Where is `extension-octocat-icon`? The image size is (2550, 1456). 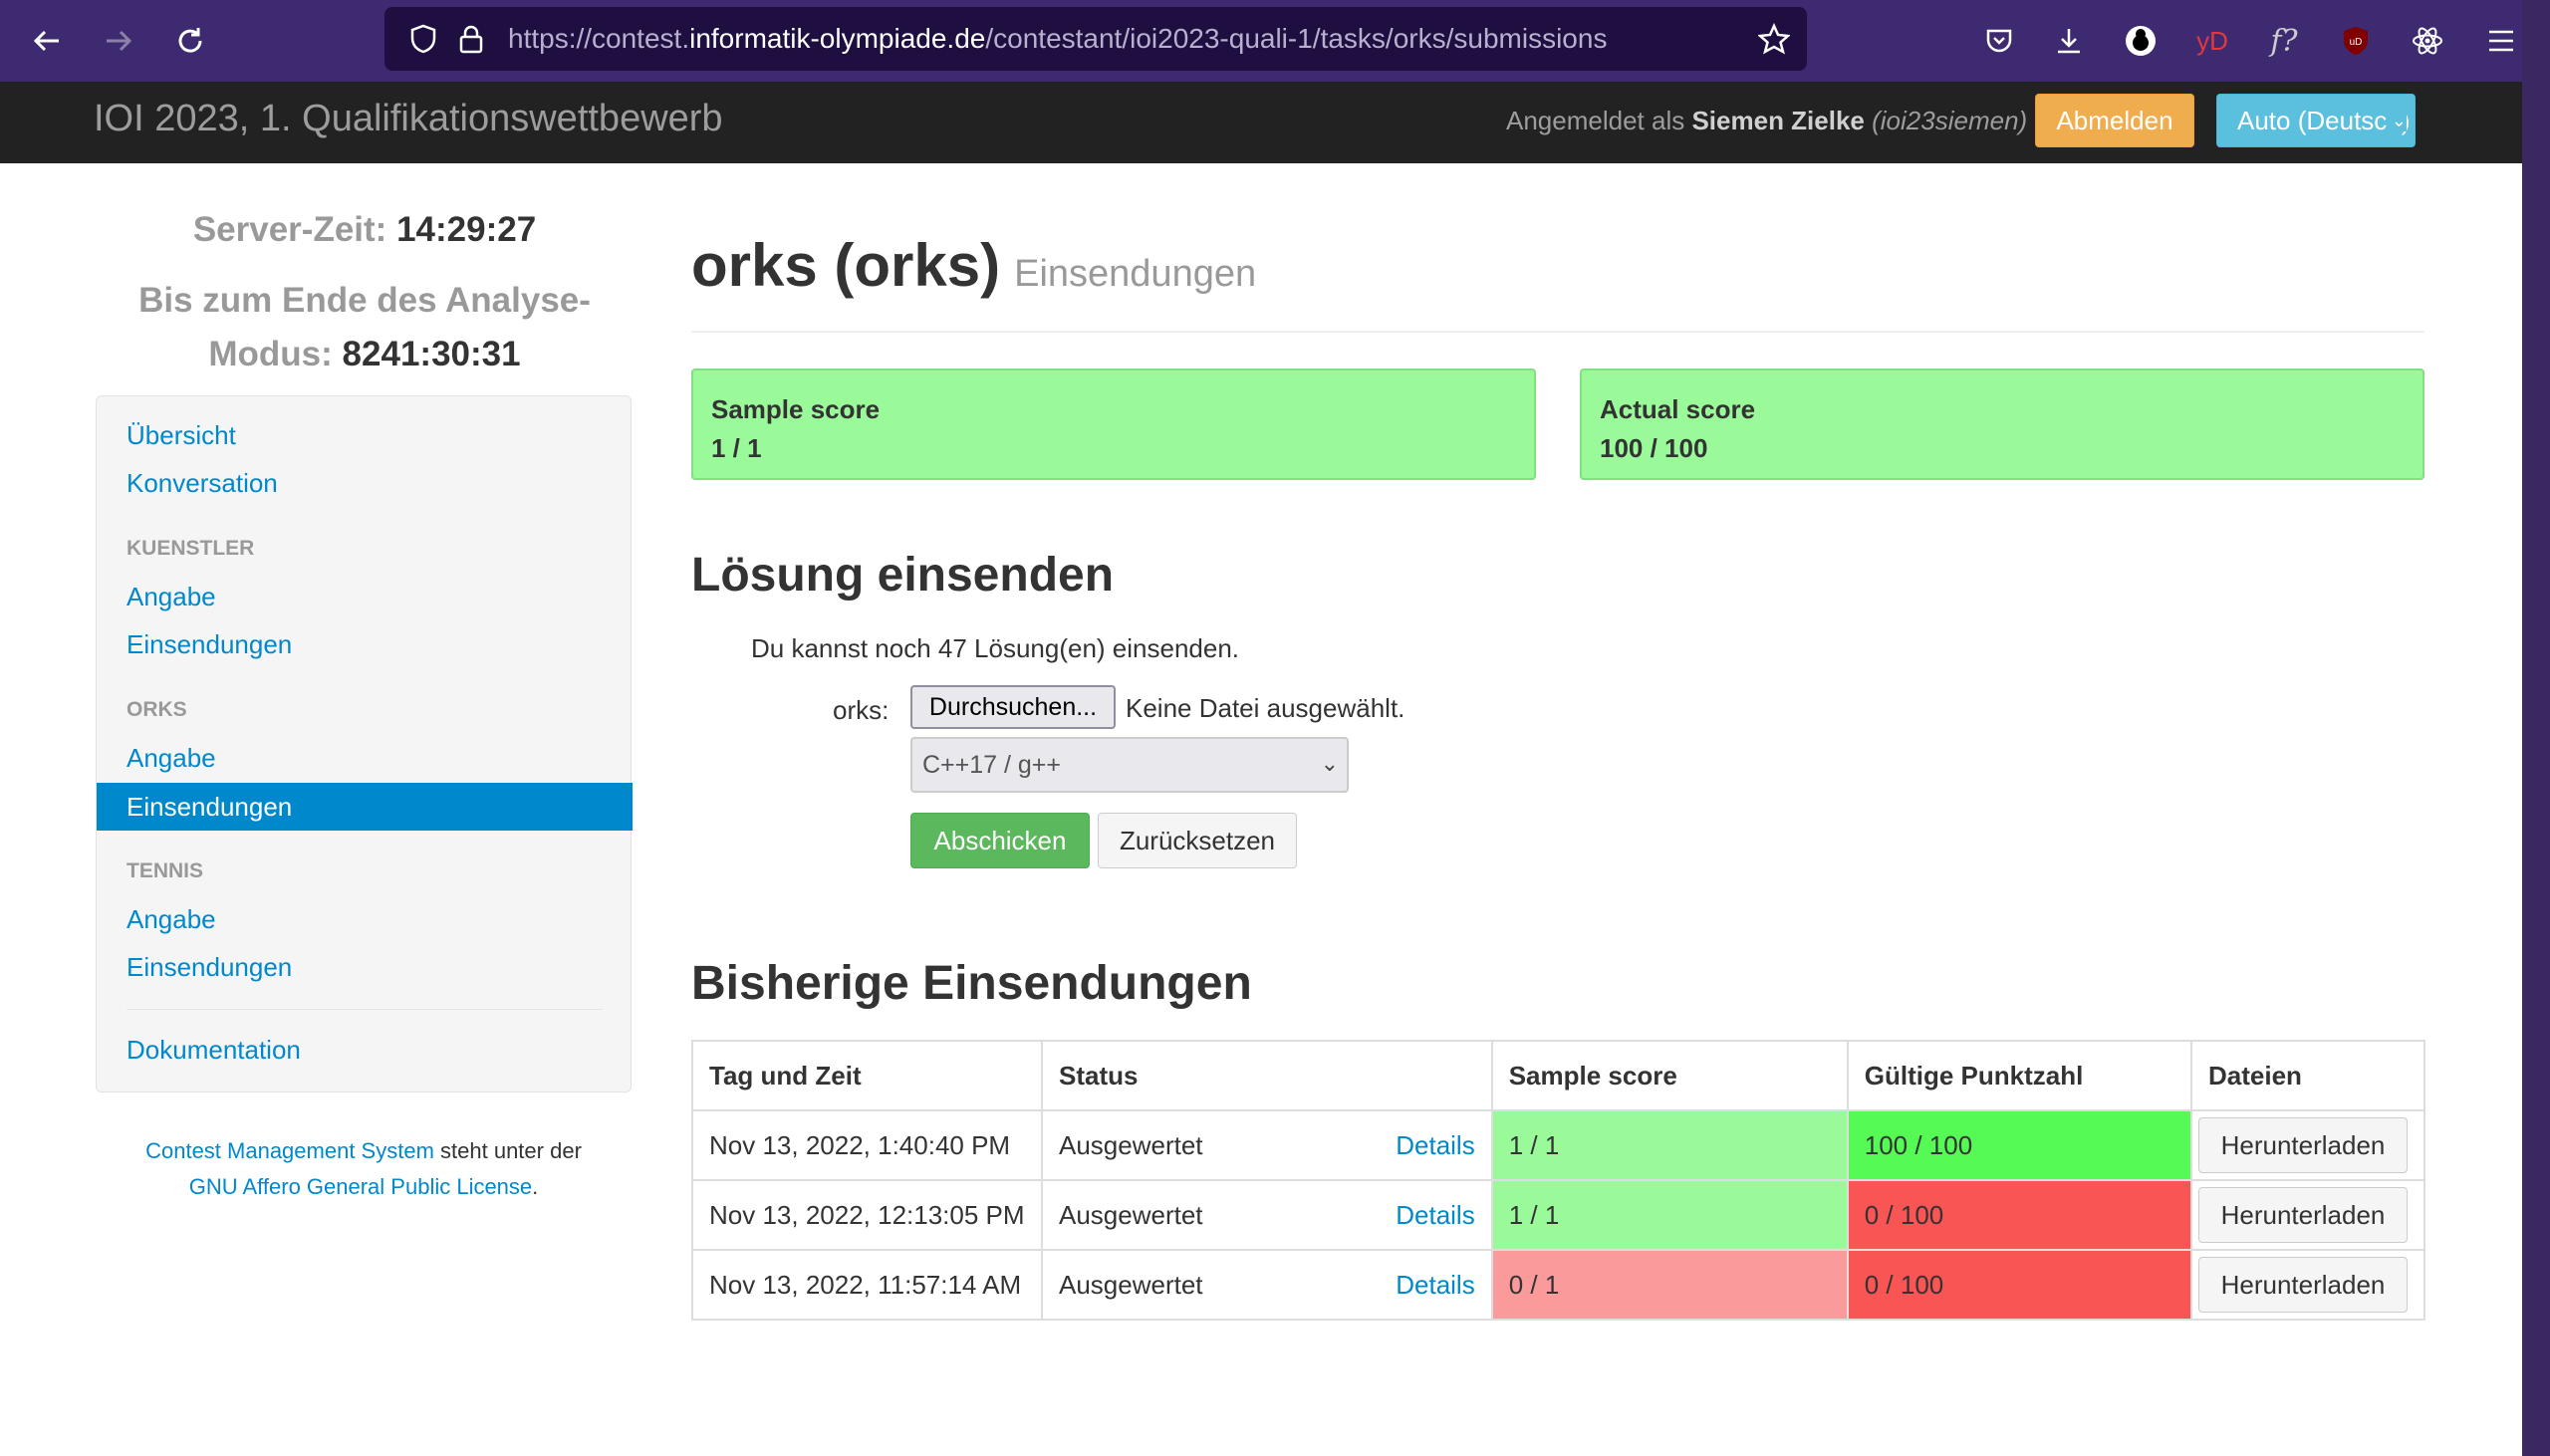
extension-octocat-icon is located at coordinates (2141, 41).